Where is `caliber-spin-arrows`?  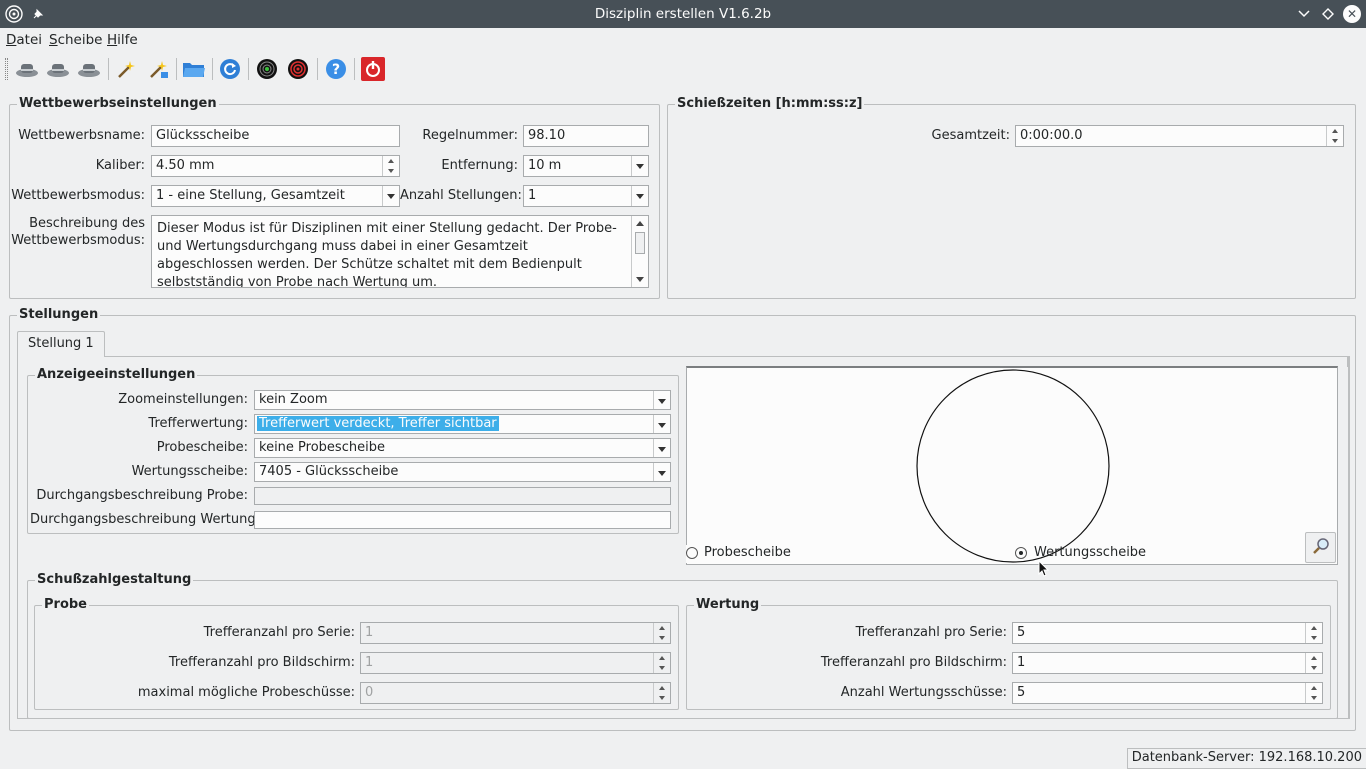
caliber-spin-arrows is located at coordinates (390, 166).